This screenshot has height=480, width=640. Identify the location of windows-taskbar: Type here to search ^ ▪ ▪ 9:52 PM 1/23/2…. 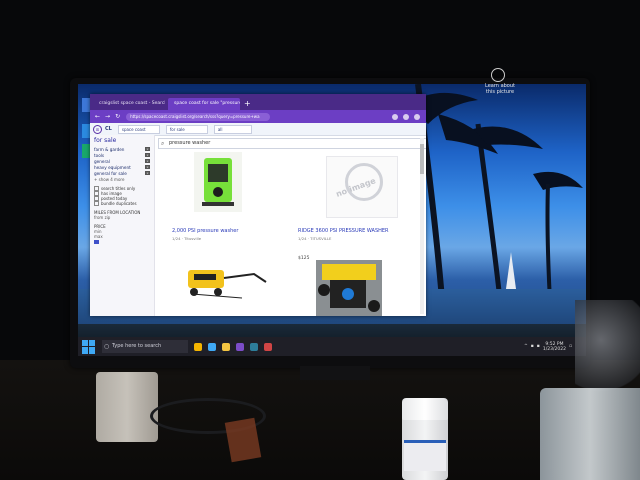
(332, 346).